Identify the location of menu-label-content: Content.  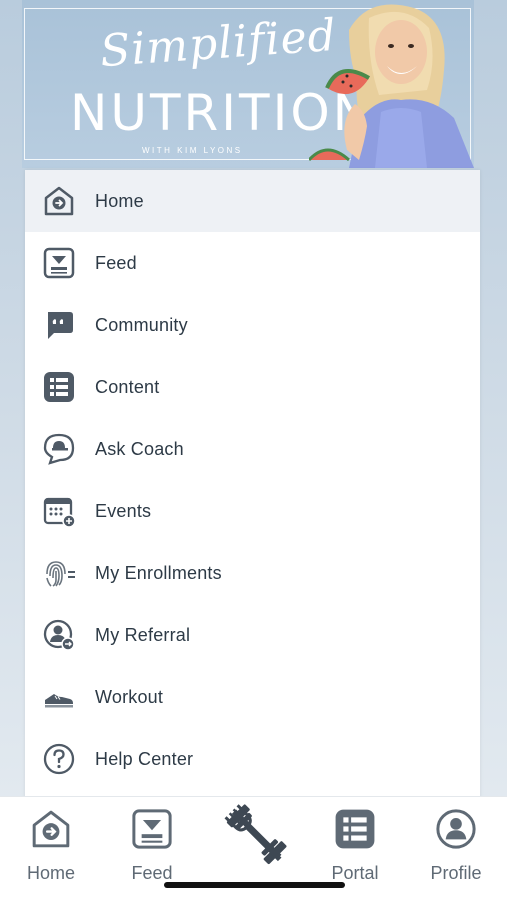
(127, 386).